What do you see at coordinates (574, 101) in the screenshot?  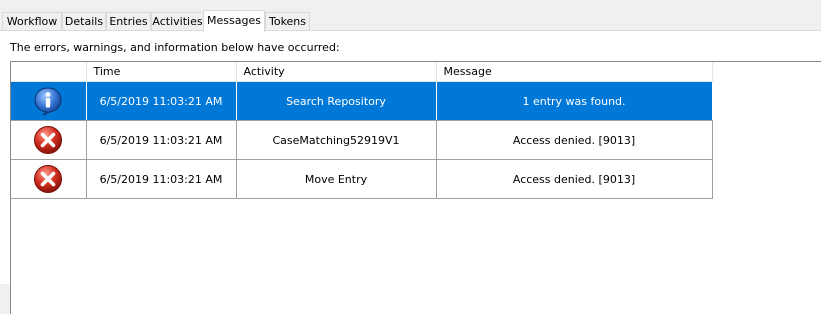 I see `row-message: 1 entry was found.` at bounding box center [574, 101].